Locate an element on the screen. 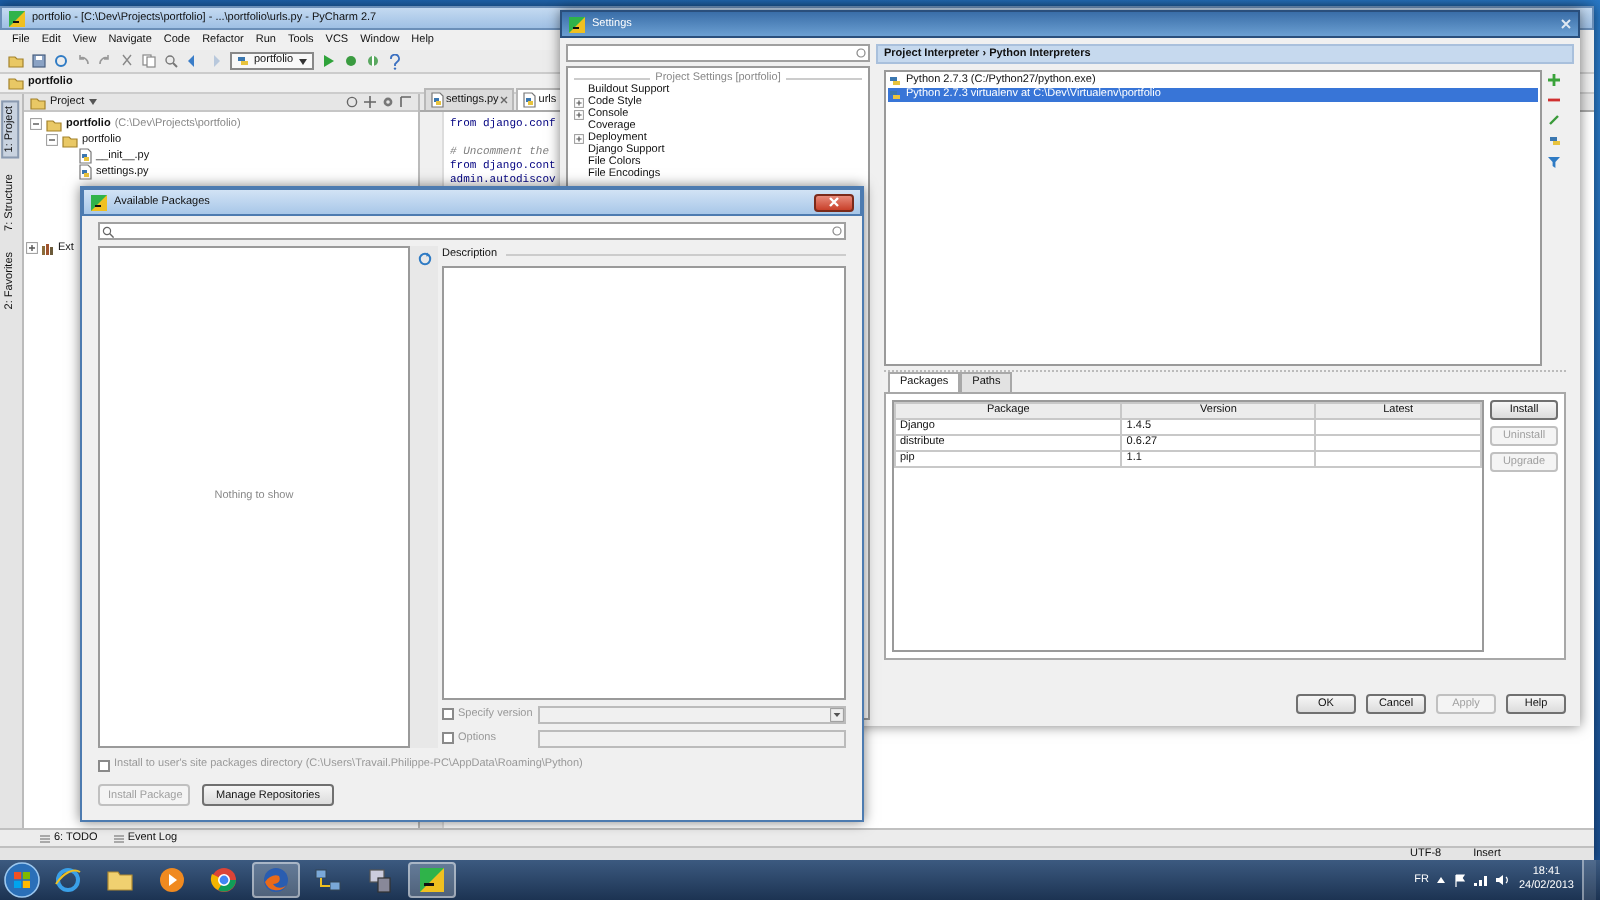  cut-icon is located at coordinates (127, 61).